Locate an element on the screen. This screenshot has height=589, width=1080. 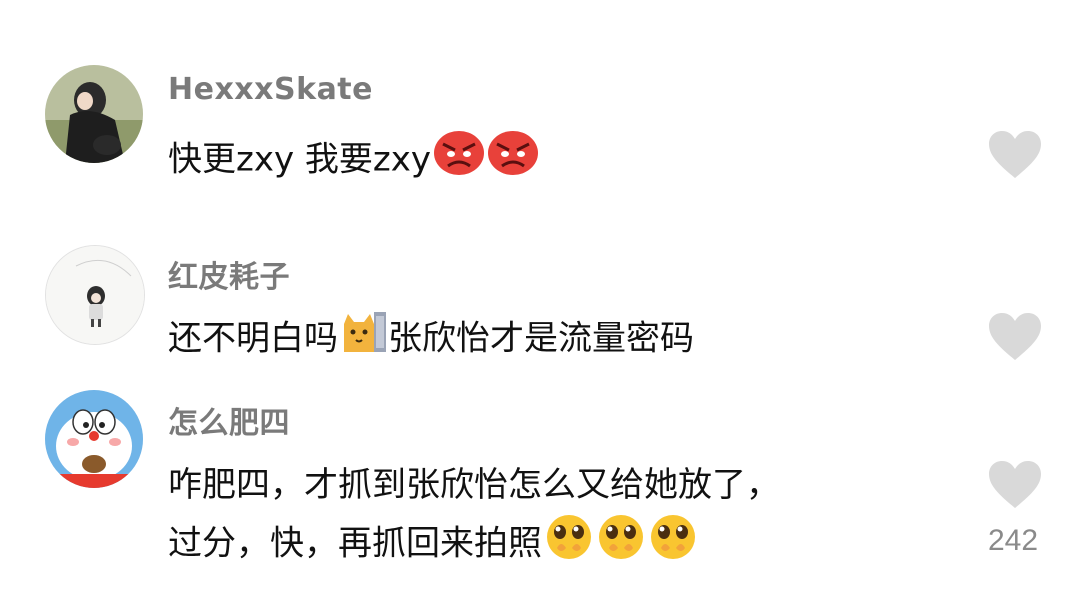
comment-text-body: 过分，快，再抓回来拍照 is located at coordinates (355, 543).